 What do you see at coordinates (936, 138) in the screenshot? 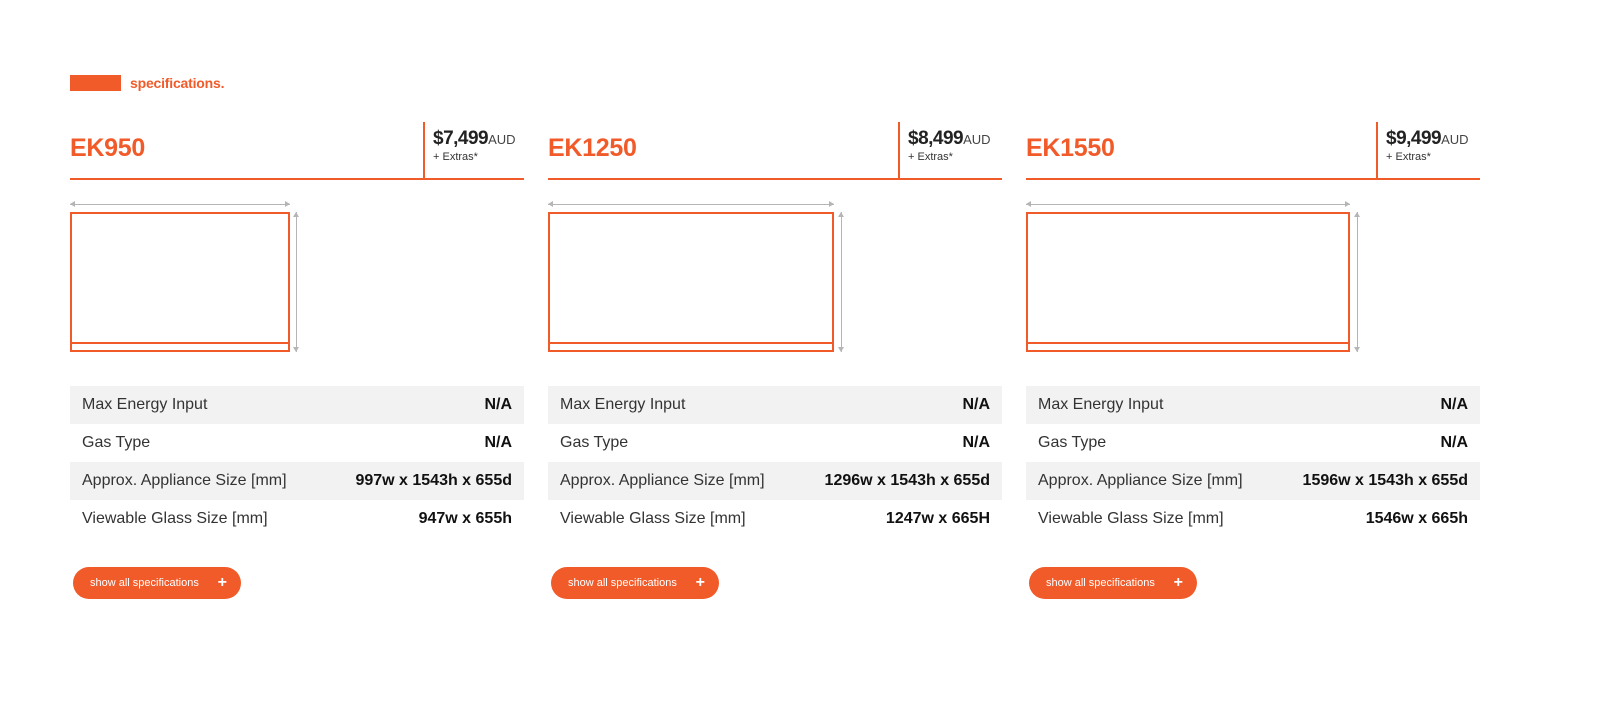
I see `price: $8,499` at bounding box center [936, 138].